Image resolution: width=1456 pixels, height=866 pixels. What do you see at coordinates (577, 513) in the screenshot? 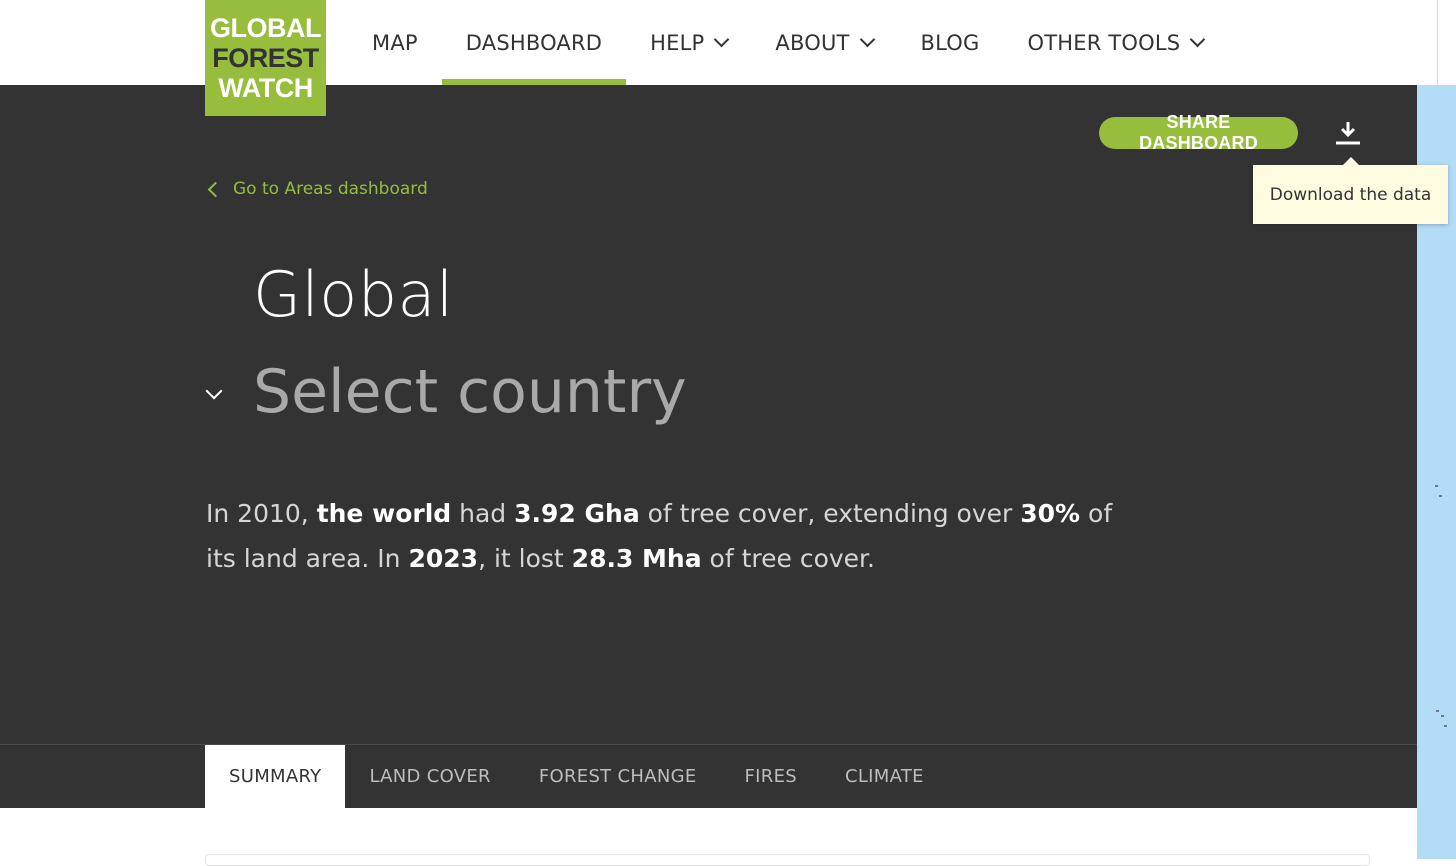
I see `summary-highlight: 3.92 Gha` at bounding box center [577, 513].